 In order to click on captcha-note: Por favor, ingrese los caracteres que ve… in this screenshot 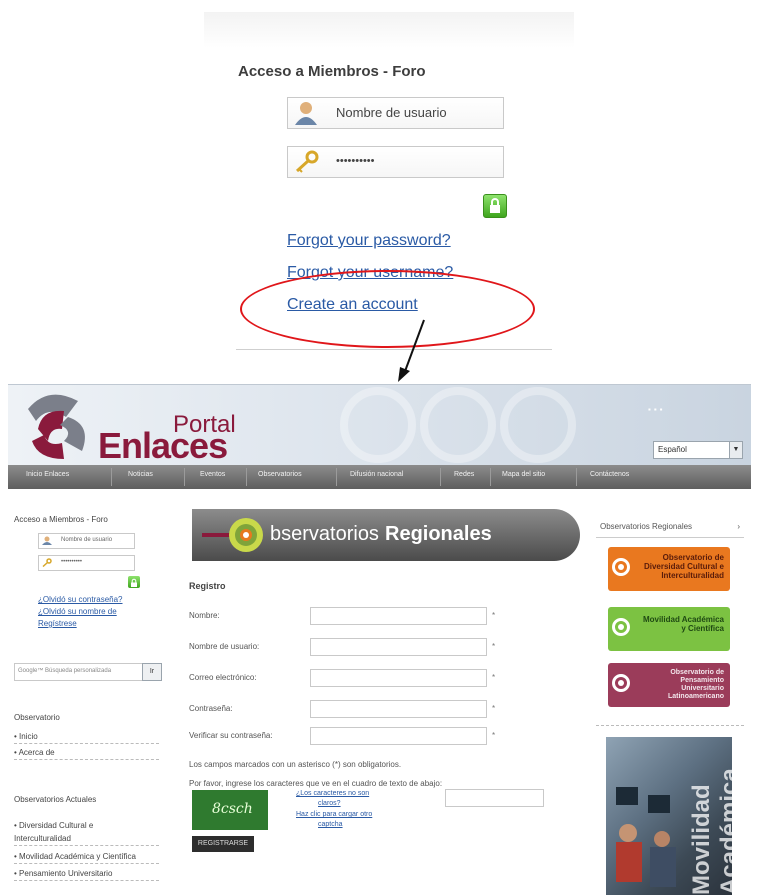, I will do `click(316, 783)`.